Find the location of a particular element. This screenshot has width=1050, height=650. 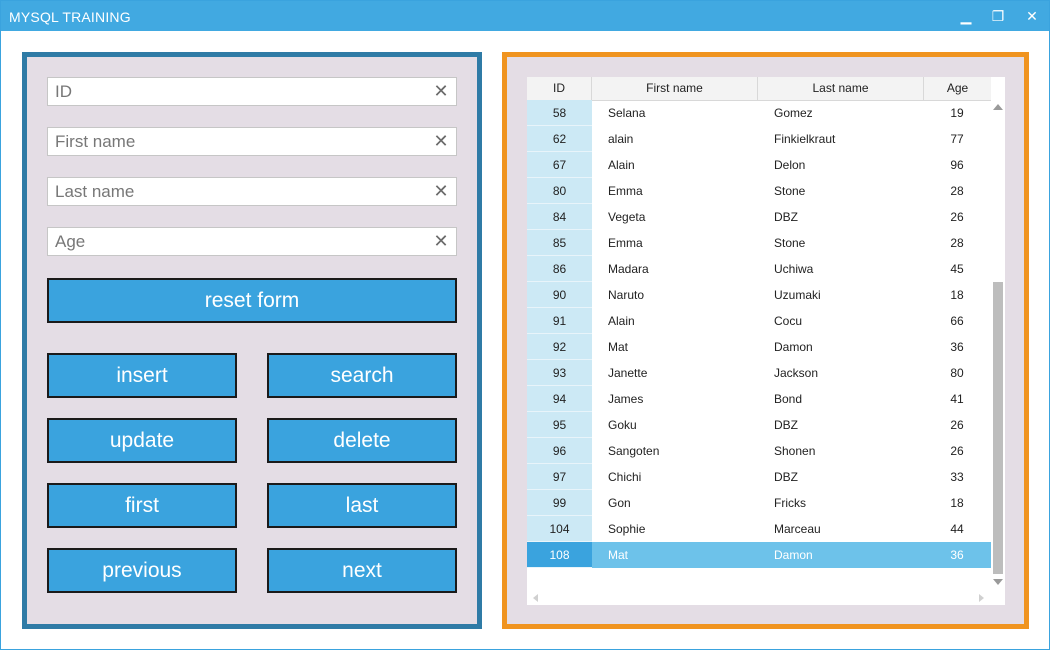

cell-last-name: Fricks is located at coordinates (849, 503).